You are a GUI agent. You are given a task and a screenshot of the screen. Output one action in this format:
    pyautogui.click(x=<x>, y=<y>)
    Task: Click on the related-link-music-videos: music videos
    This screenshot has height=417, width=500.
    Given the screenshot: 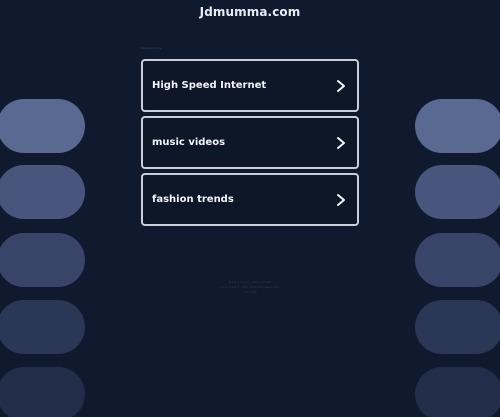 What is the action you would take?
    pyautogui.click(x=250, y=142)
    